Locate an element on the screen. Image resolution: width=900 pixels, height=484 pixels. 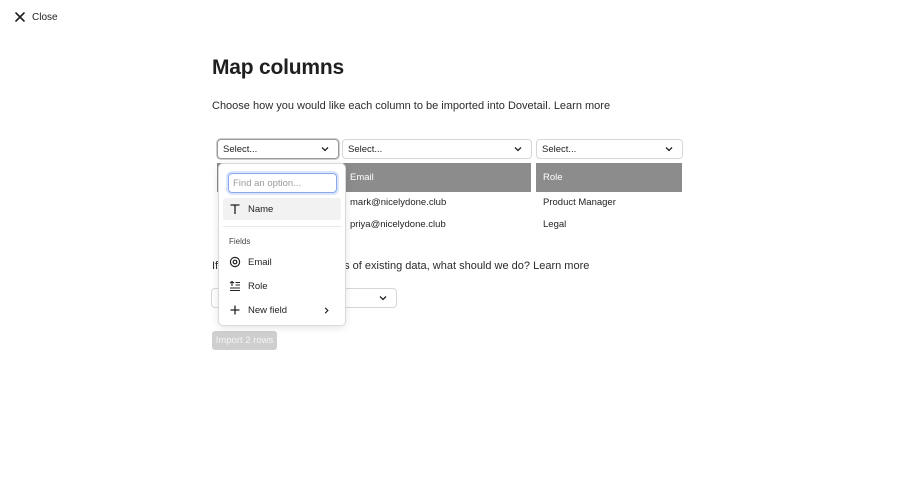
table-cell: priya@nicelydone.club is located at coordinates (398, 224).